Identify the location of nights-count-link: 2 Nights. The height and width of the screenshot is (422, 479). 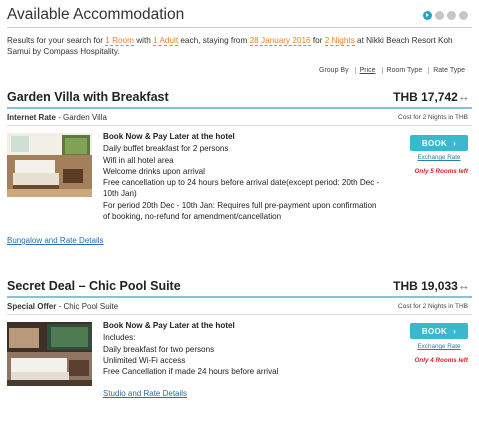
(339, 41).